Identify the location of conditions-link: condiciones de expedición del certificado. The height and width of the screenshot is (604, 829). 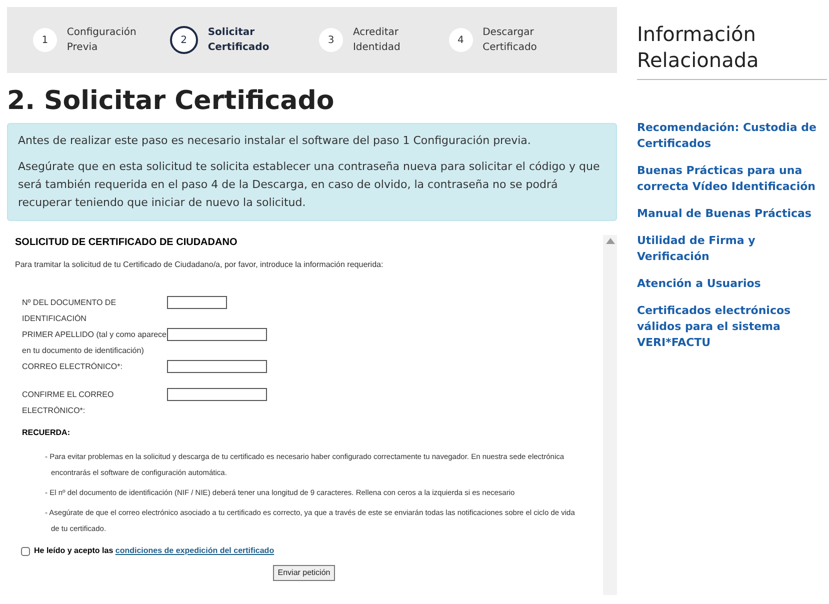
(194, 550).